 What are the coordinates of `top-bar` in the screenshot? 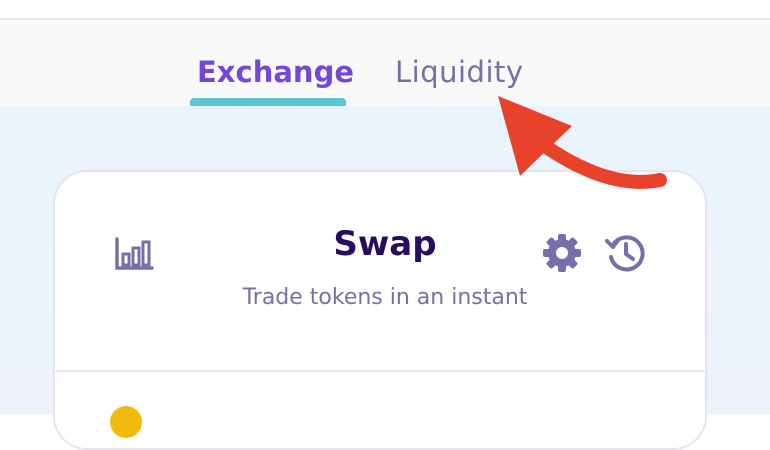 It's located at (385, 10).